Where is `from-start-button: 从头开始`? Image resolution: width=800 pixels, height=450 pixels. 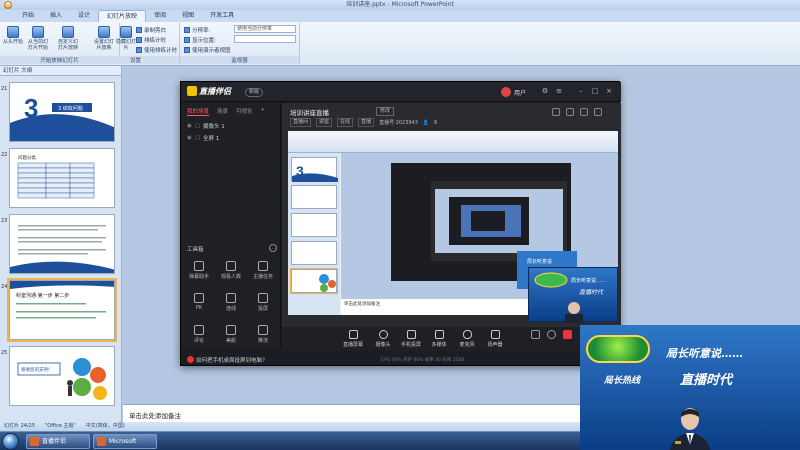
from-start-button: 从头开始 is located at coordinates (13, 35).